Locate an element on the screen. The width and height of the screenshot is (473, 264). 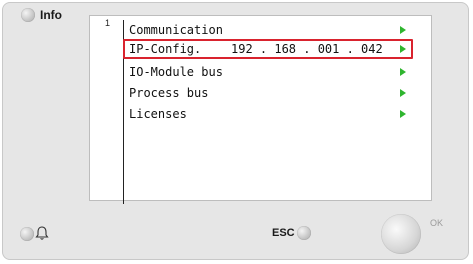
bell-icon is located at coordinates (42, 233).